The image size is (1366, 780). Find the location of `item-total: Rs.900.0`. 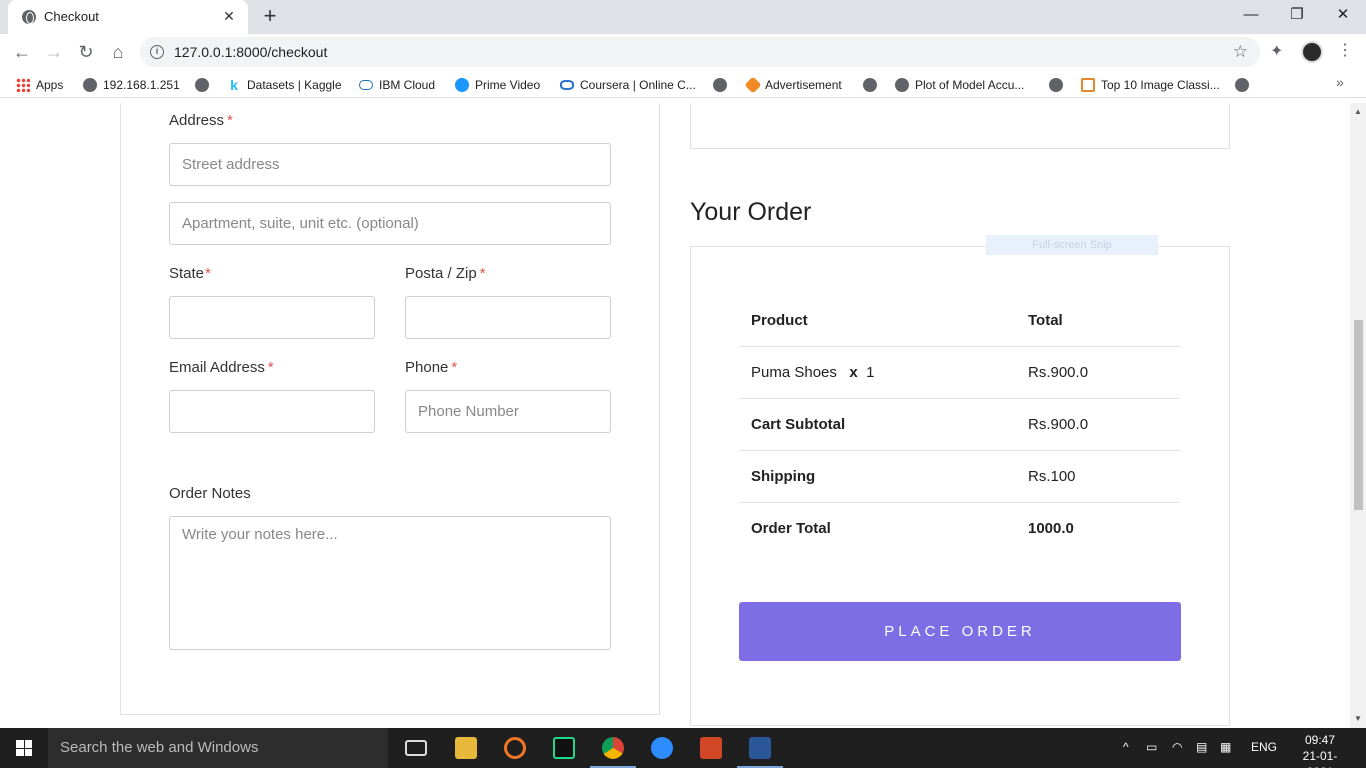

item-total: Rs.900.0 is located at coordinates (1058, 372).